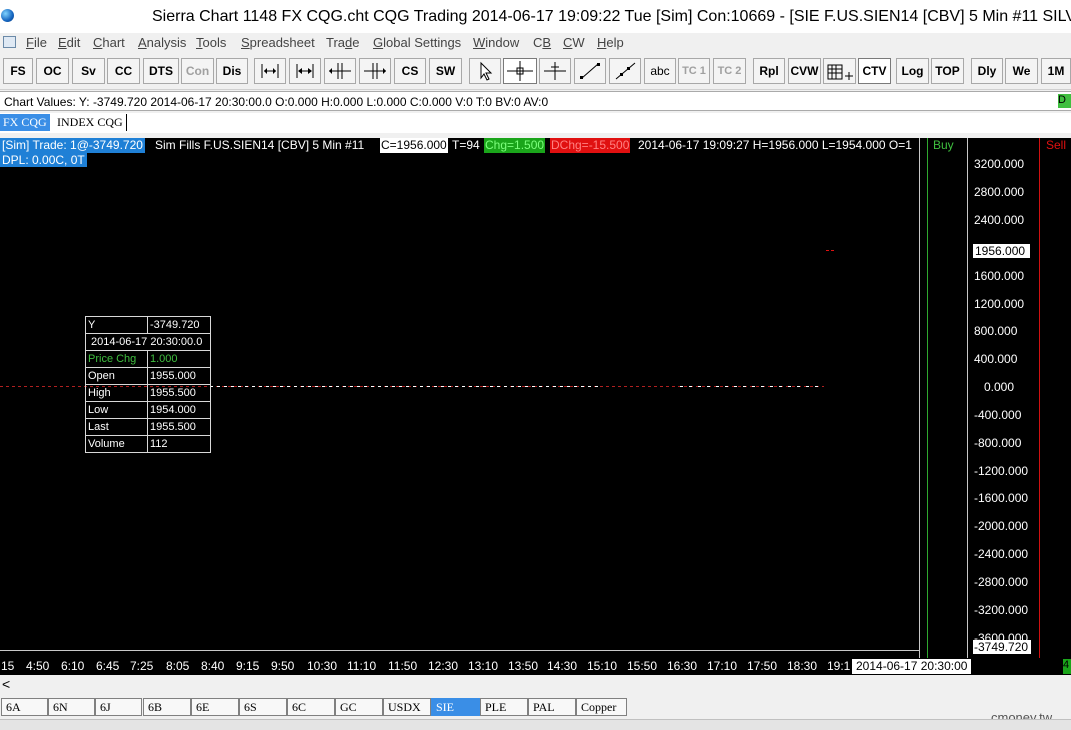 Image resolution: width=1071 pixels, height=730 pixels. What do you see at coordinates (18, 71) in the screenshot?
I see `fs-button: FS` at bounding box center [18, 71].